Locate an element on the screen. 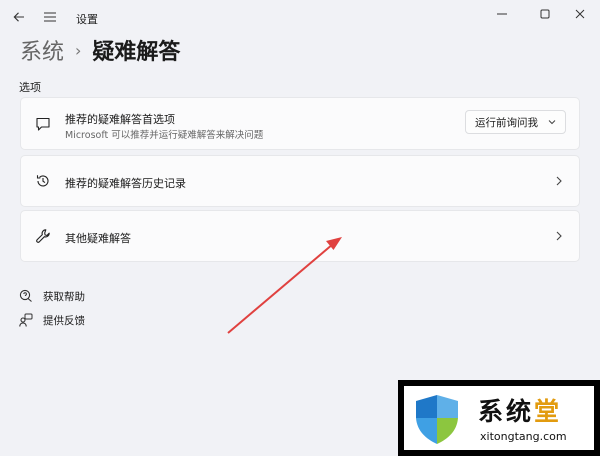  back-arrow-icon is located at coordinates (19, 17).